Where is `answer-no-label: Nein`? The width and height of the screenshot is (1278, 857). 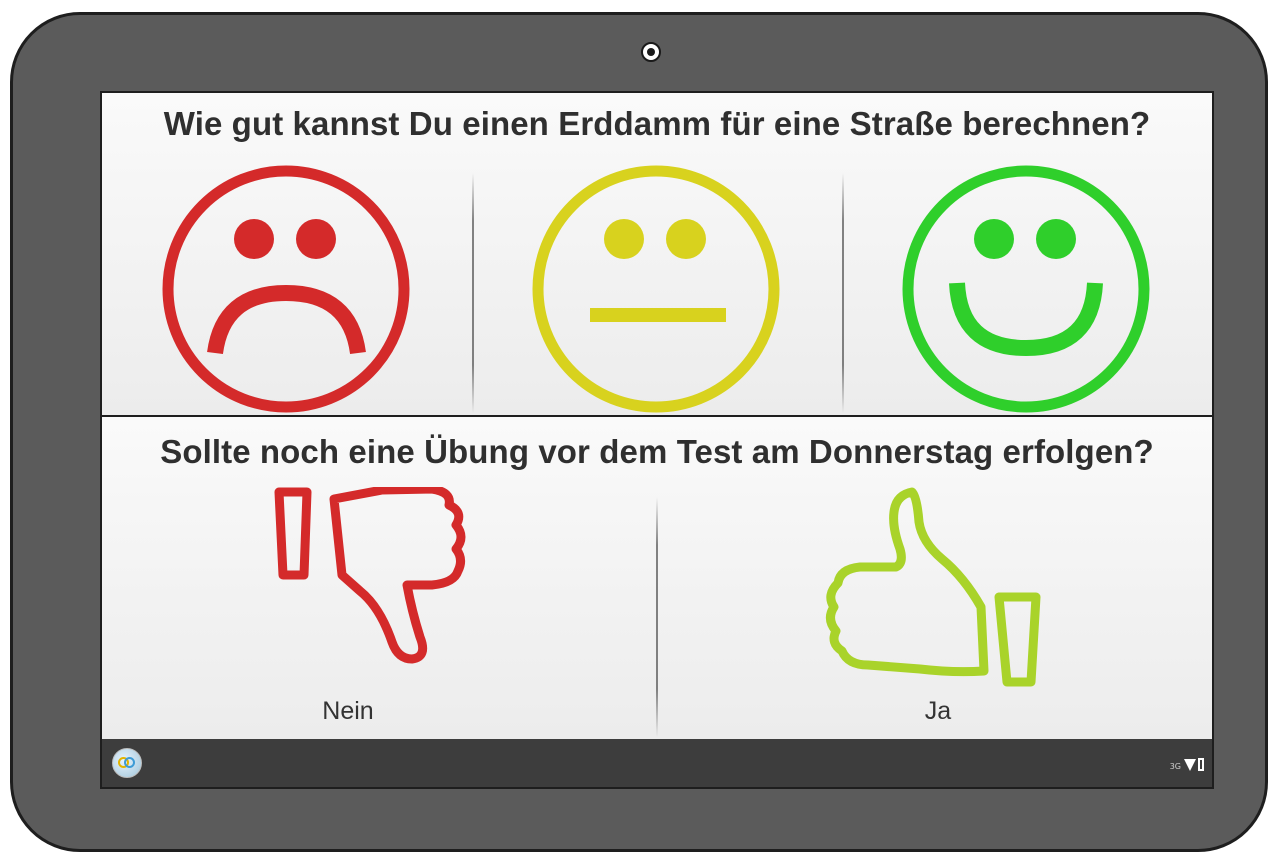 answer-no-label: Nein is located at coordinates (348, 711).